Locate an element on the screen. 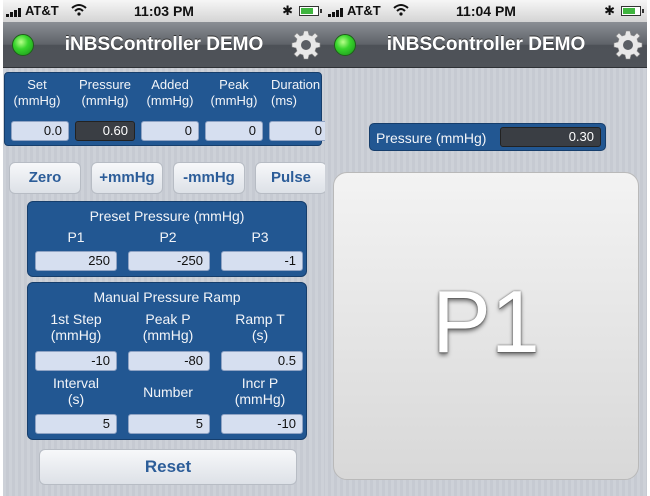  pressure-field: 0.30 is located at coordinates (550, 137).